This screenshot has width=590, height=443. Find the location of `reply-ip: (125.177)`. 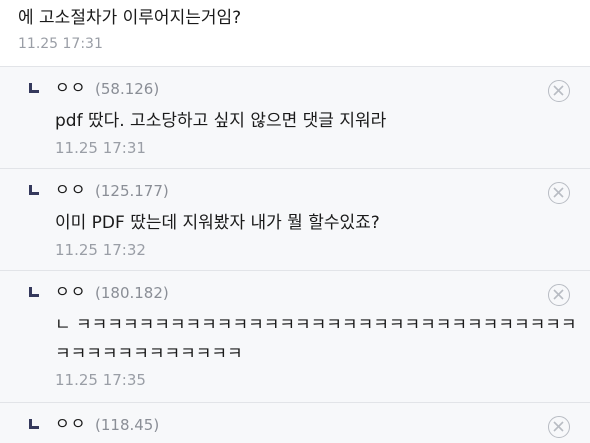

reply-ip: (125.177) is located at coordinates (132, 191).